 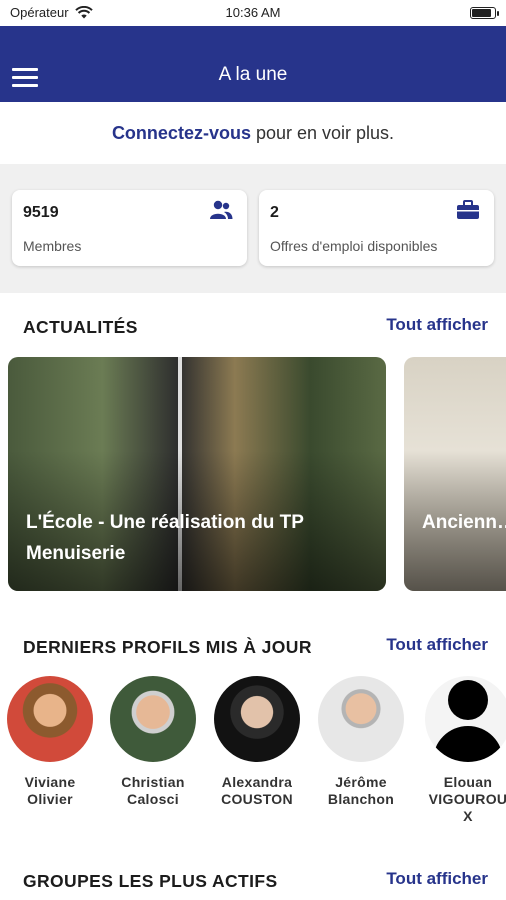 I want to click on profile-last-name: VIGOUROUX, so click(x=467, y=807).